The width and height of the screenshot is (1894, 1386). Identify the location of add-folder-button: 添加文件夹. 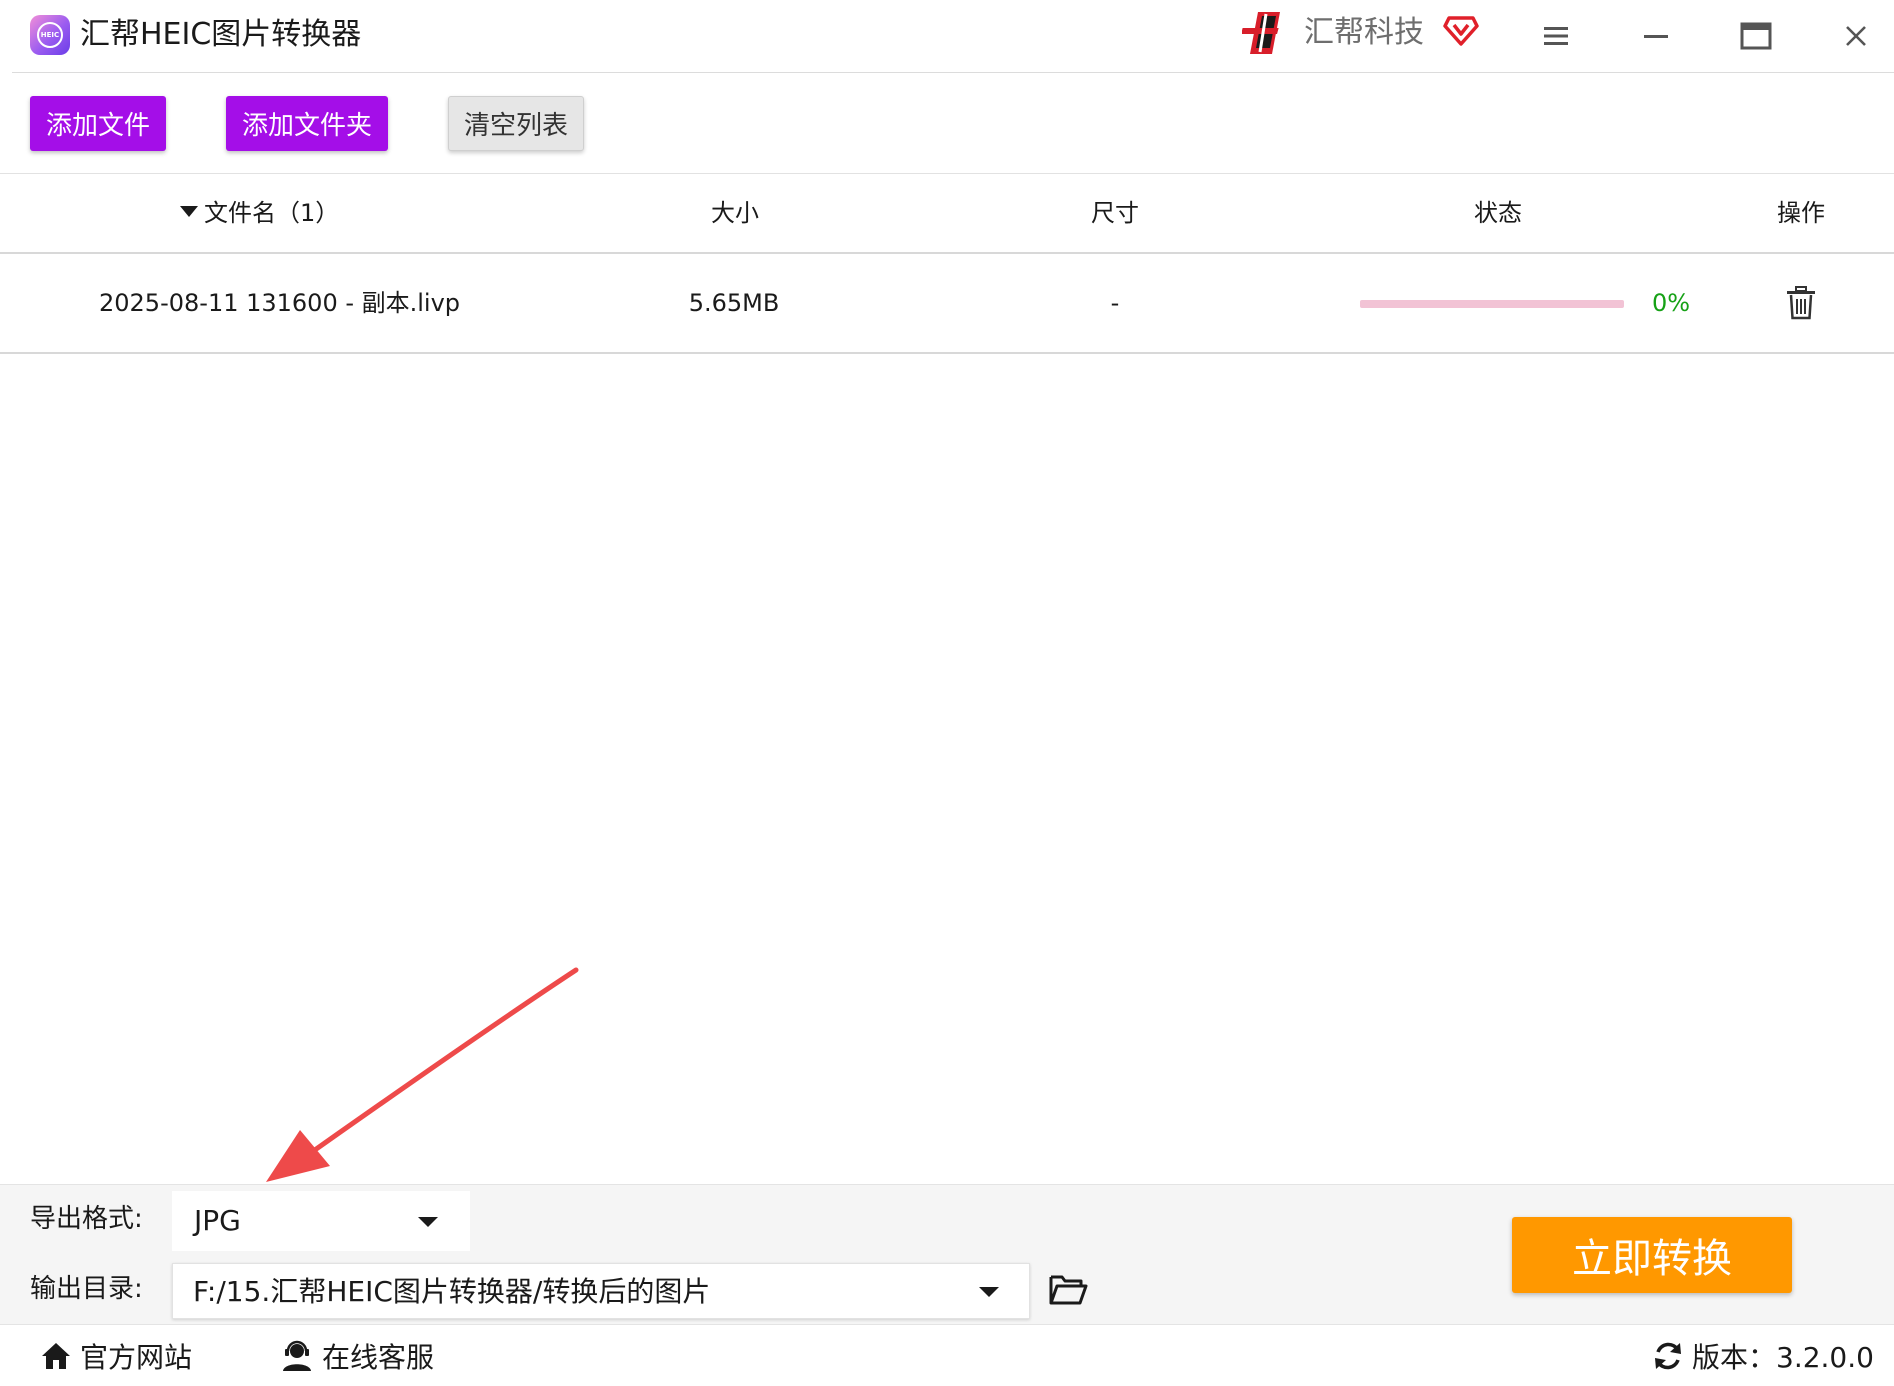
(307, 123).